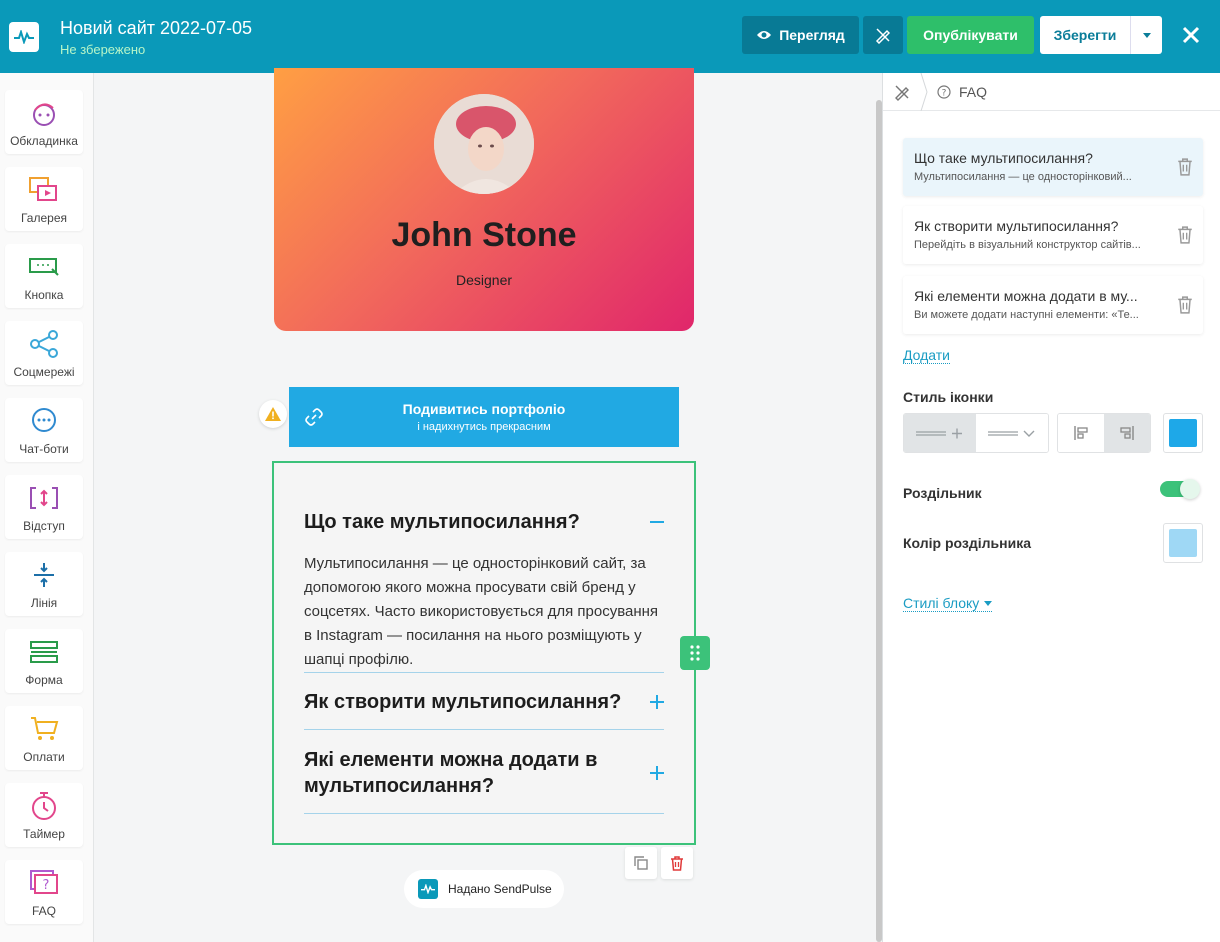  I want to click on icon-align-left-option, so click(1081, 433).